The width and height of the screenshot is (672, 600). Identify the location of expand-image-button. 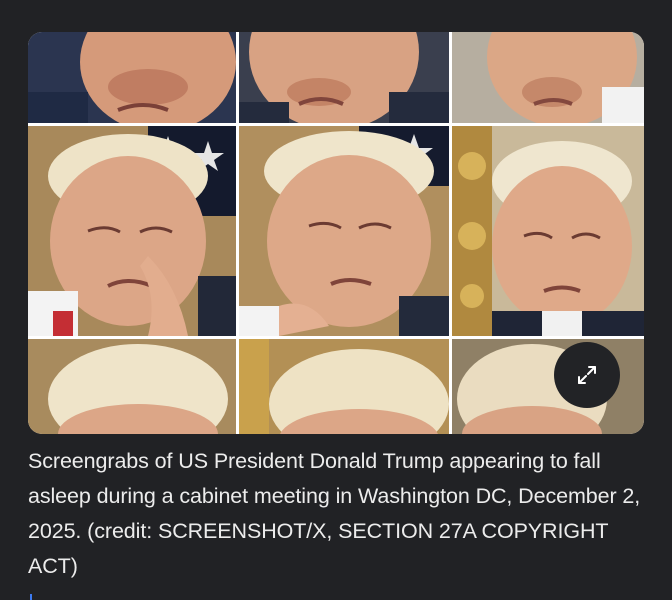
(587, 375).